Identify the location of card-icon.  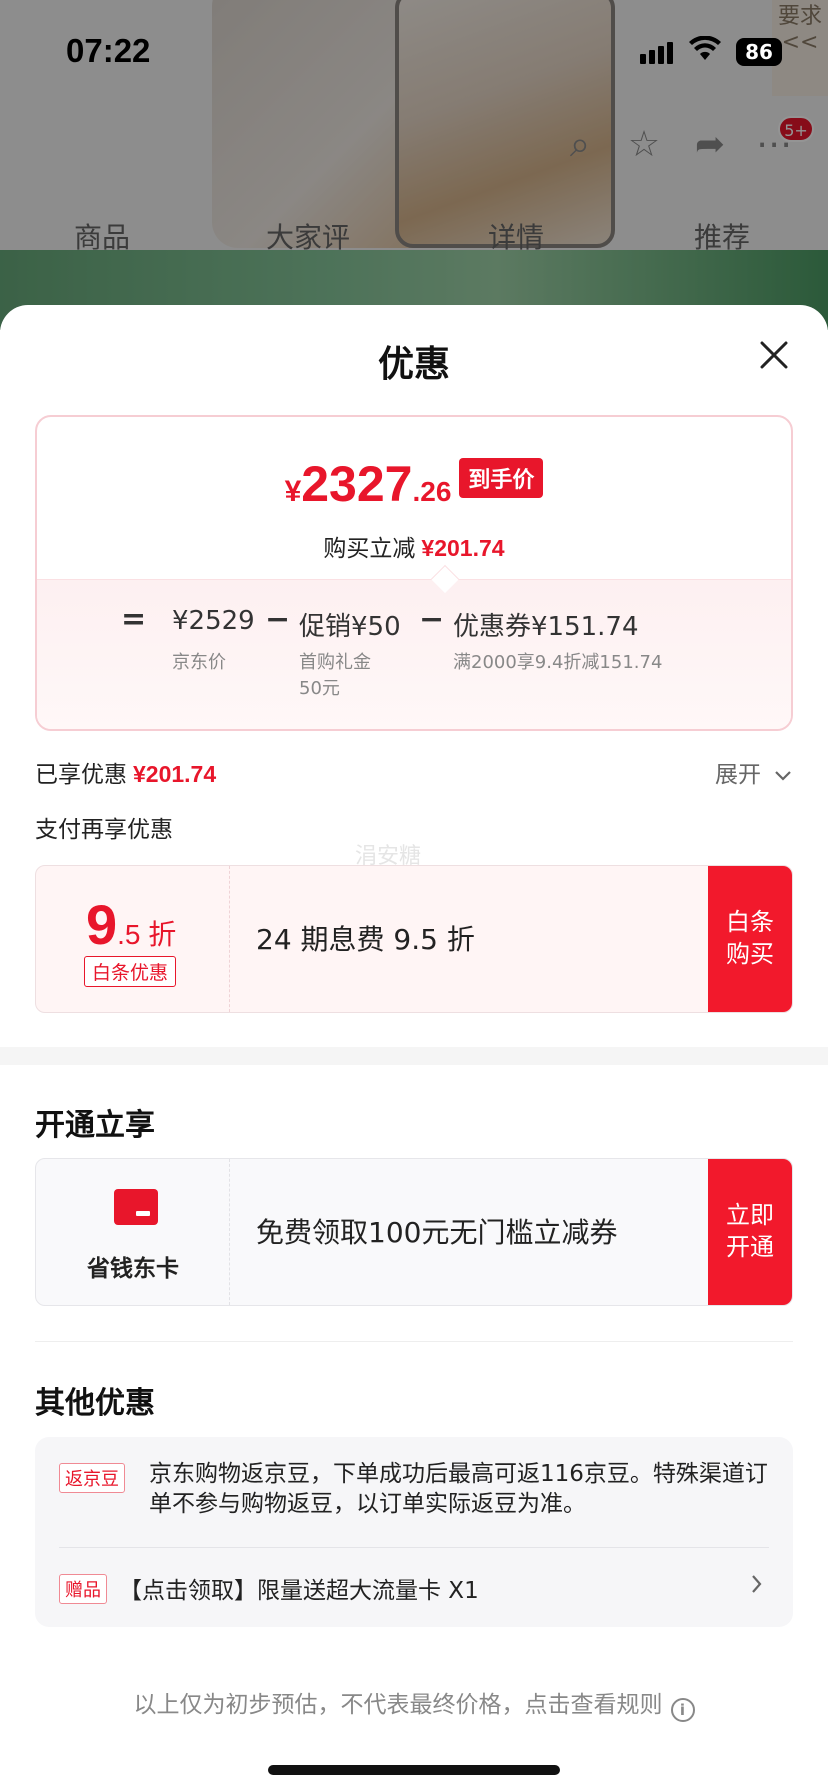
(136, 1207).